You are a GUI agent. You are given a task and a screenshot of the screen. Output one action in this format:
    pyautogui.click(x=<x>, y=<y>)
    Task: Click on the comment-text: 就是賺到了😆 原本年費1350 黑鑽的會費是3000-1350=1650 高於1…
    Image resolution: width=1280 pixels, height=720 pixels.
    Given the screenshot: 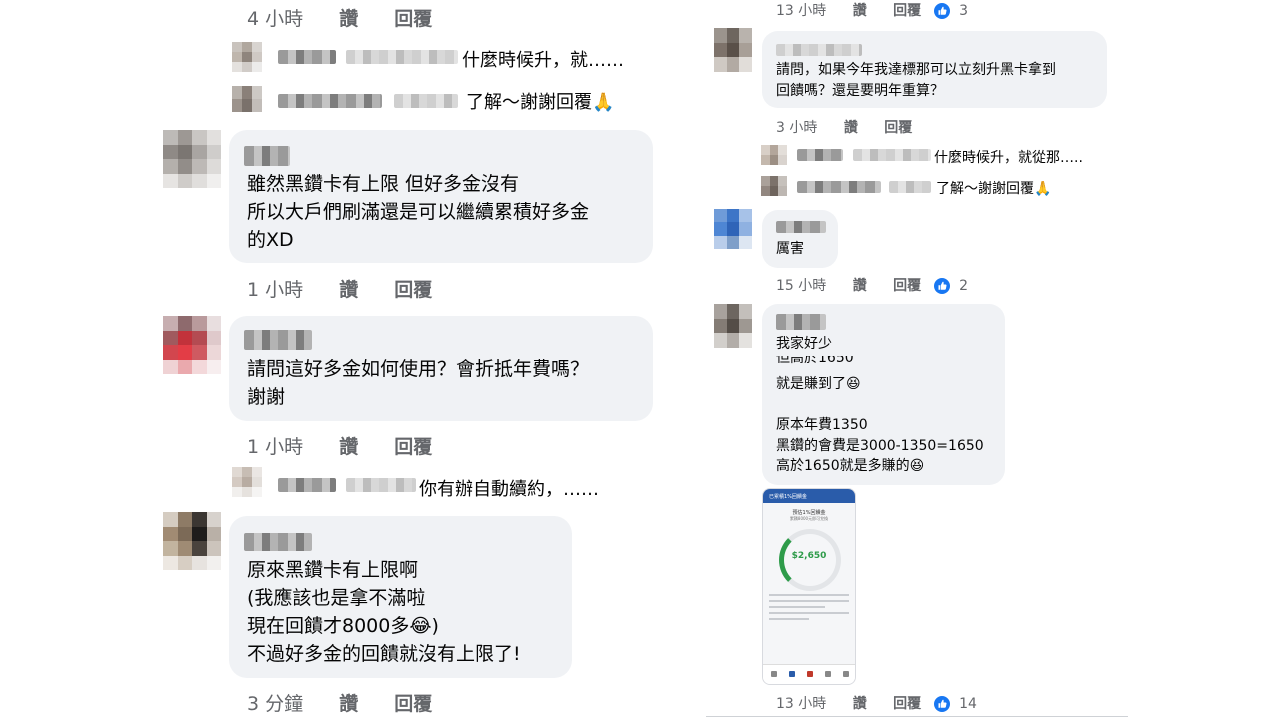 What is the action you would take?
    pyautogui.click(x=880, y=425)
    